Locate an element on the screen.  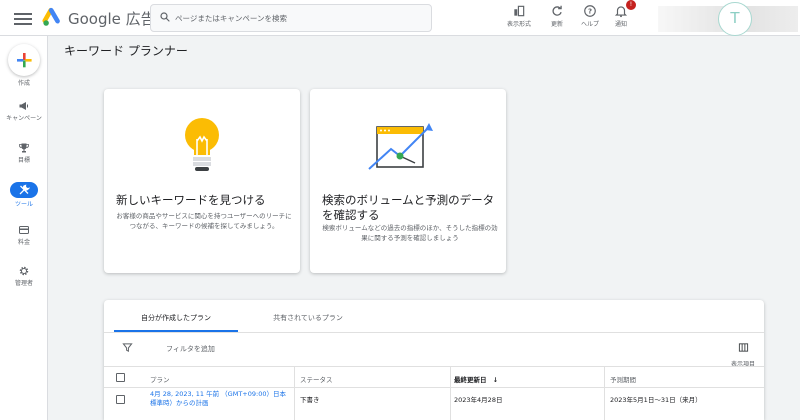
create-button is located at coordinates (24, 60).